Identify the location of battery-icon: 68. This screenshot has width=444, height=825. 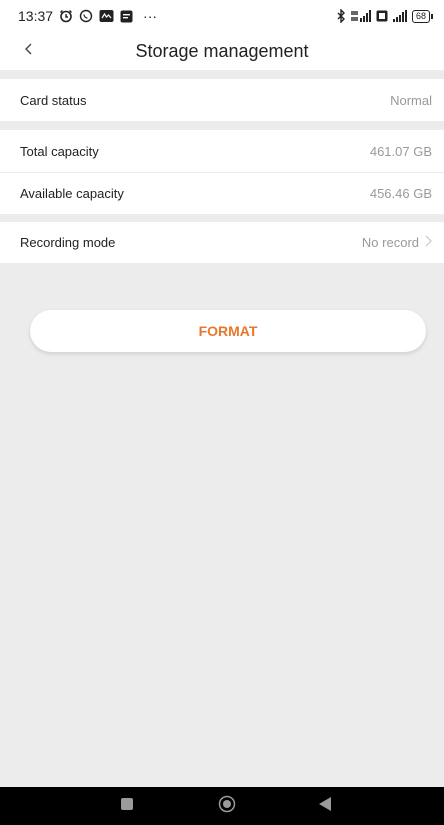
(422, 16).